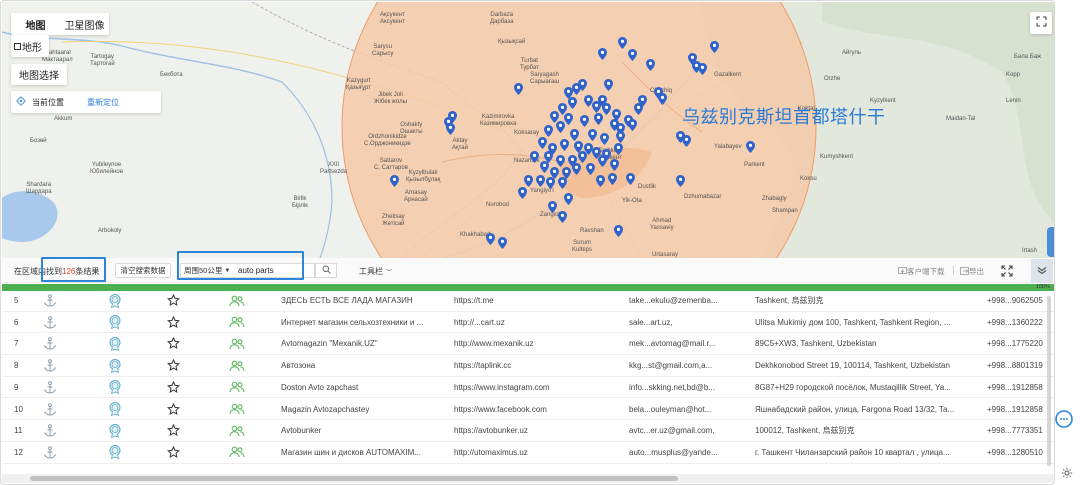 This screenshot has height=485, width=1080. I want to click on website-link: http://...cart.uz, so click(534, 322).